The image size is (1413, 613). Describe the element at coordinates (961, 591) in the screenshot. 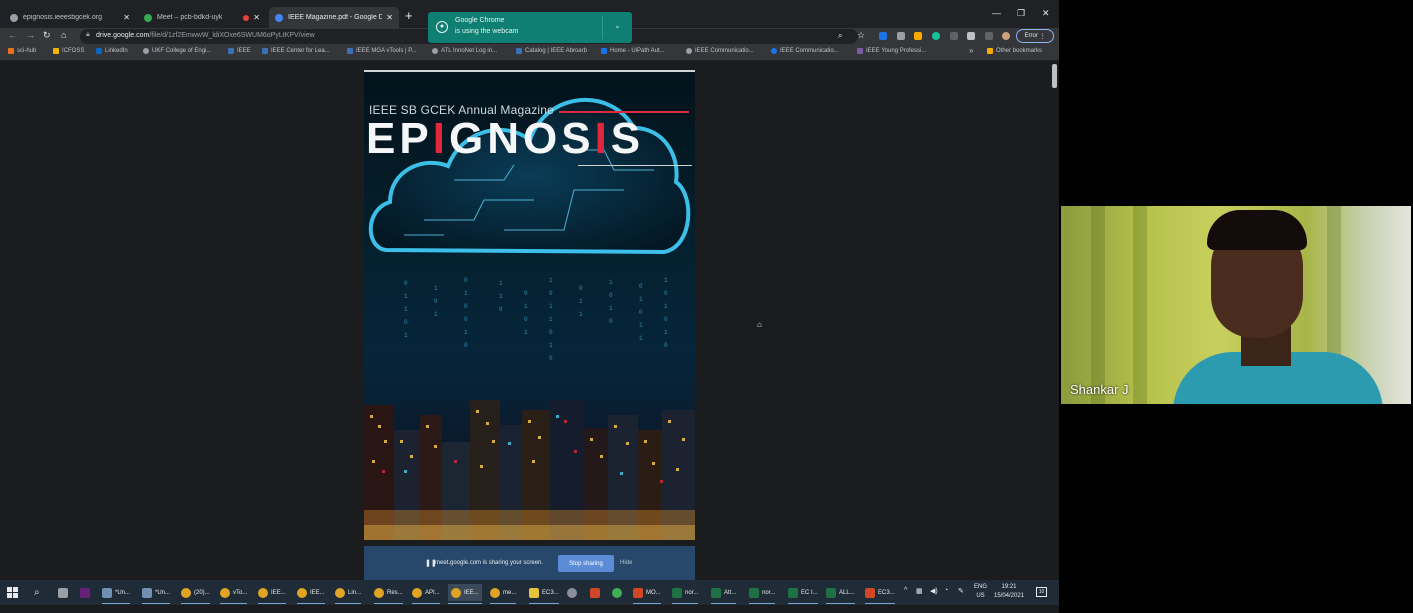

I see `pen-icon: ✎` at that location.